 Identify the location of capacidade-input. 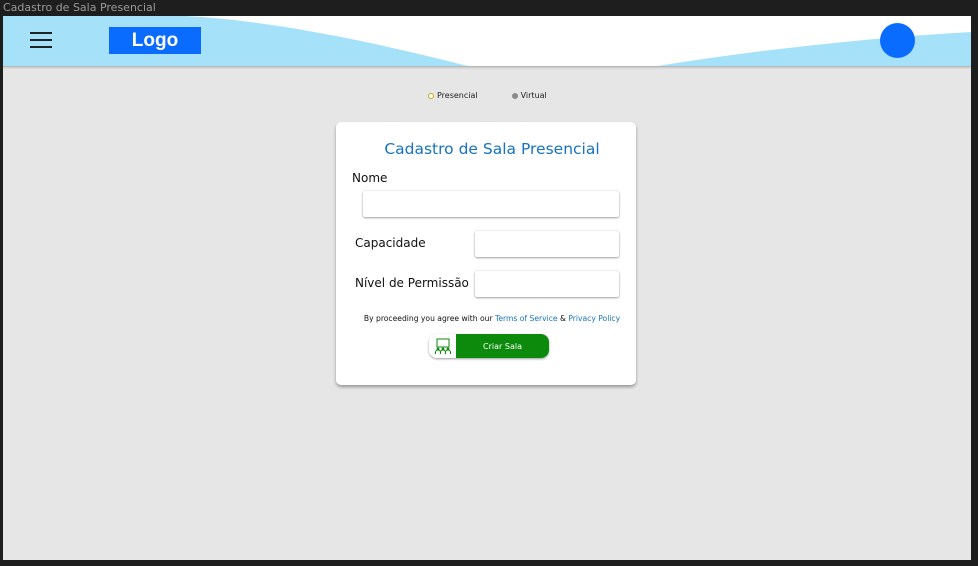
(547, 244).